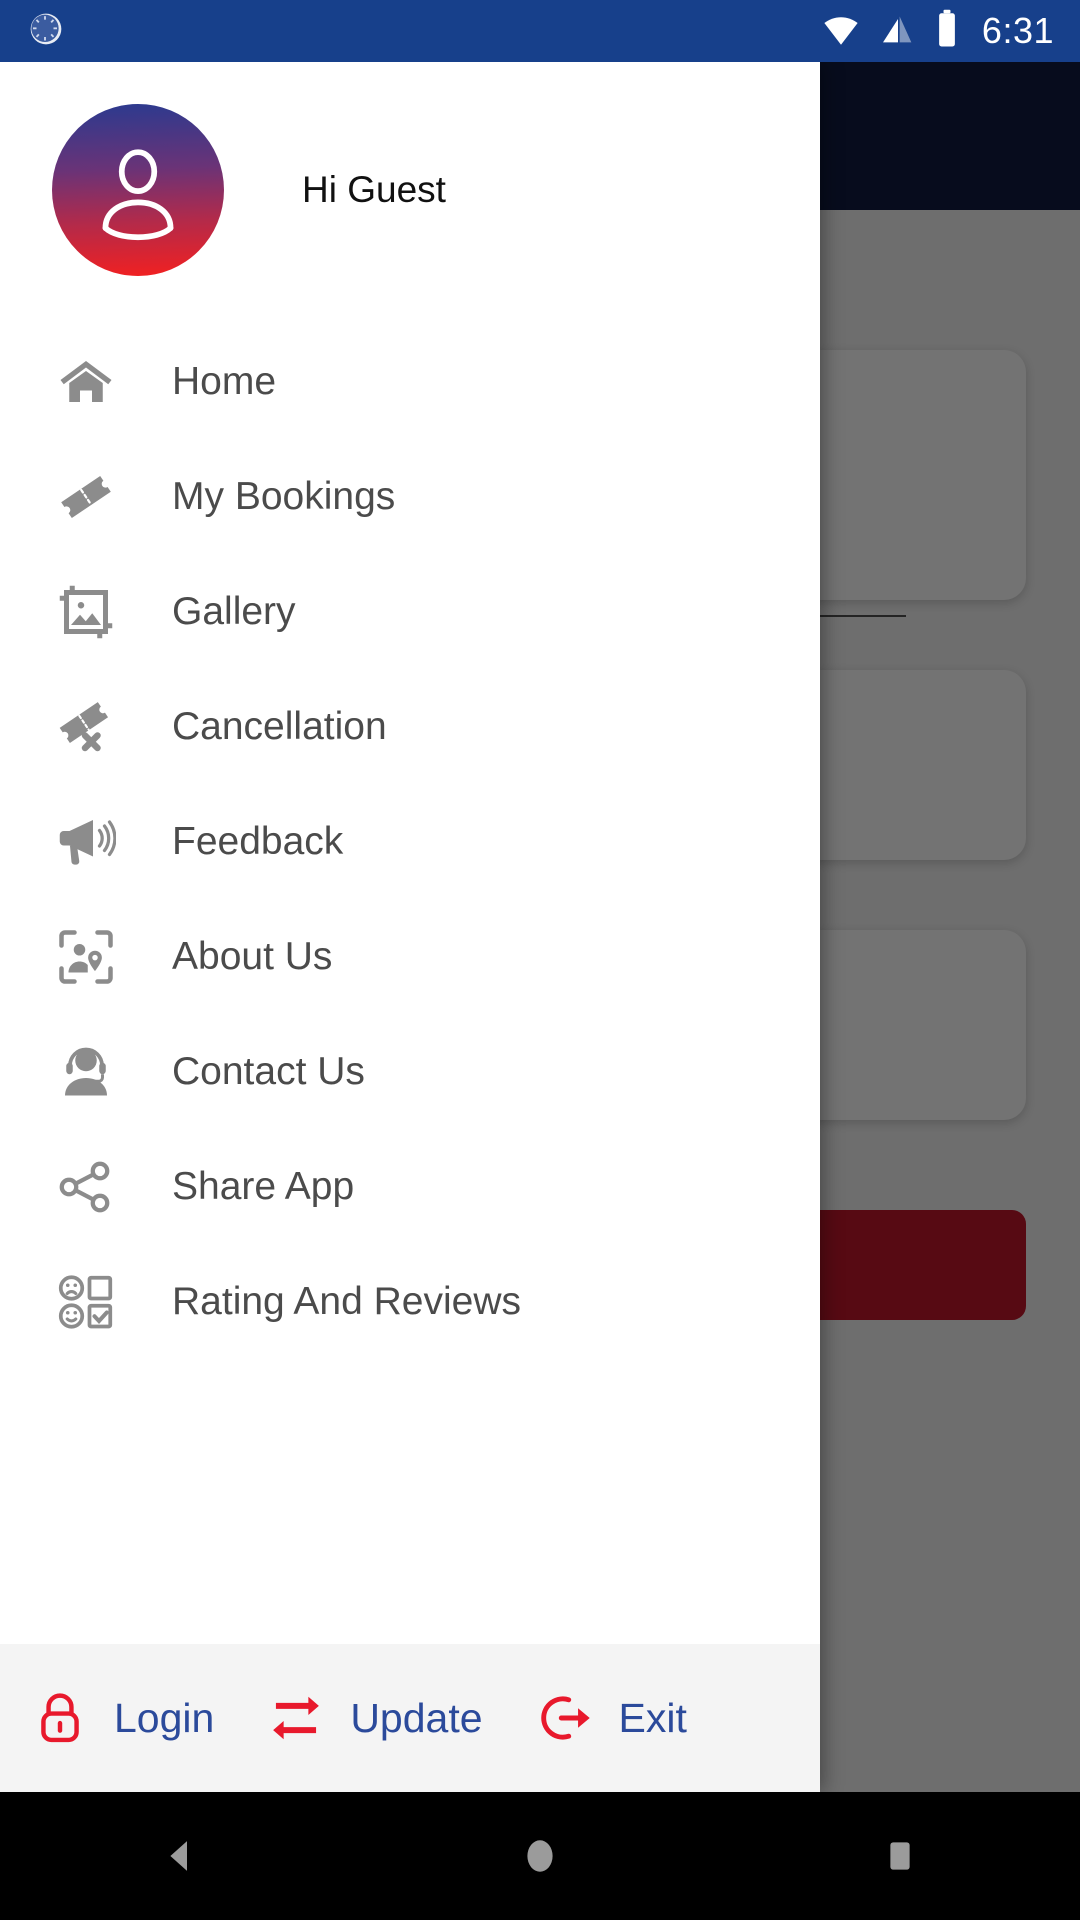 The width and height of the screenshot is (1080, 1920). I want to click on status-bar-notifications, so click(46, 31).